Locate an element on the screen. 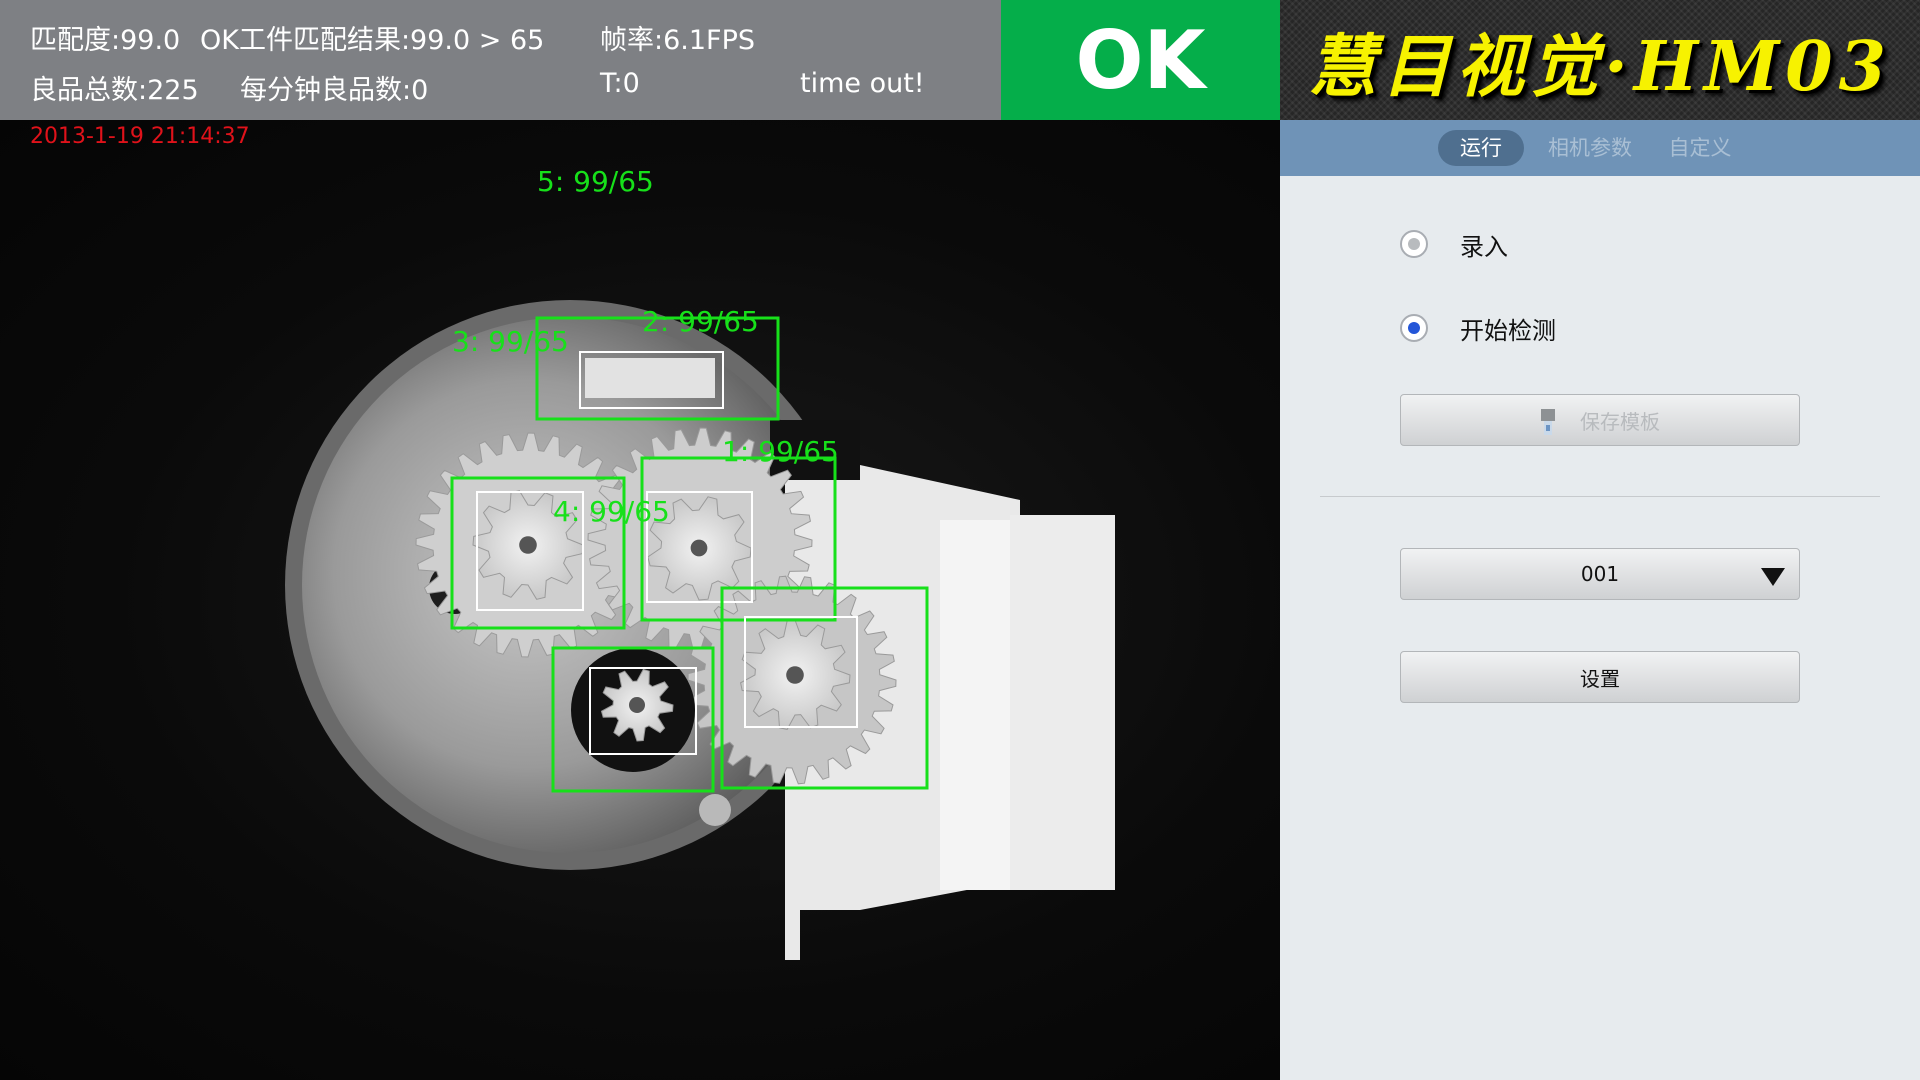 This screenshot has height=1080, width=1920. match-degree: 匹配度:99.0 is located at coordinates (105, 40).